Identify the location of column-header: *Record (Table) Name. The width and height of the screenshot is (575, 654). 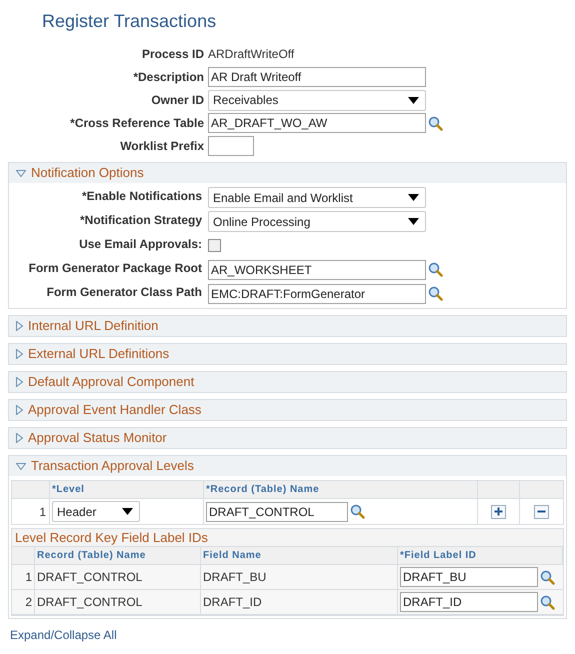
(263, 490).